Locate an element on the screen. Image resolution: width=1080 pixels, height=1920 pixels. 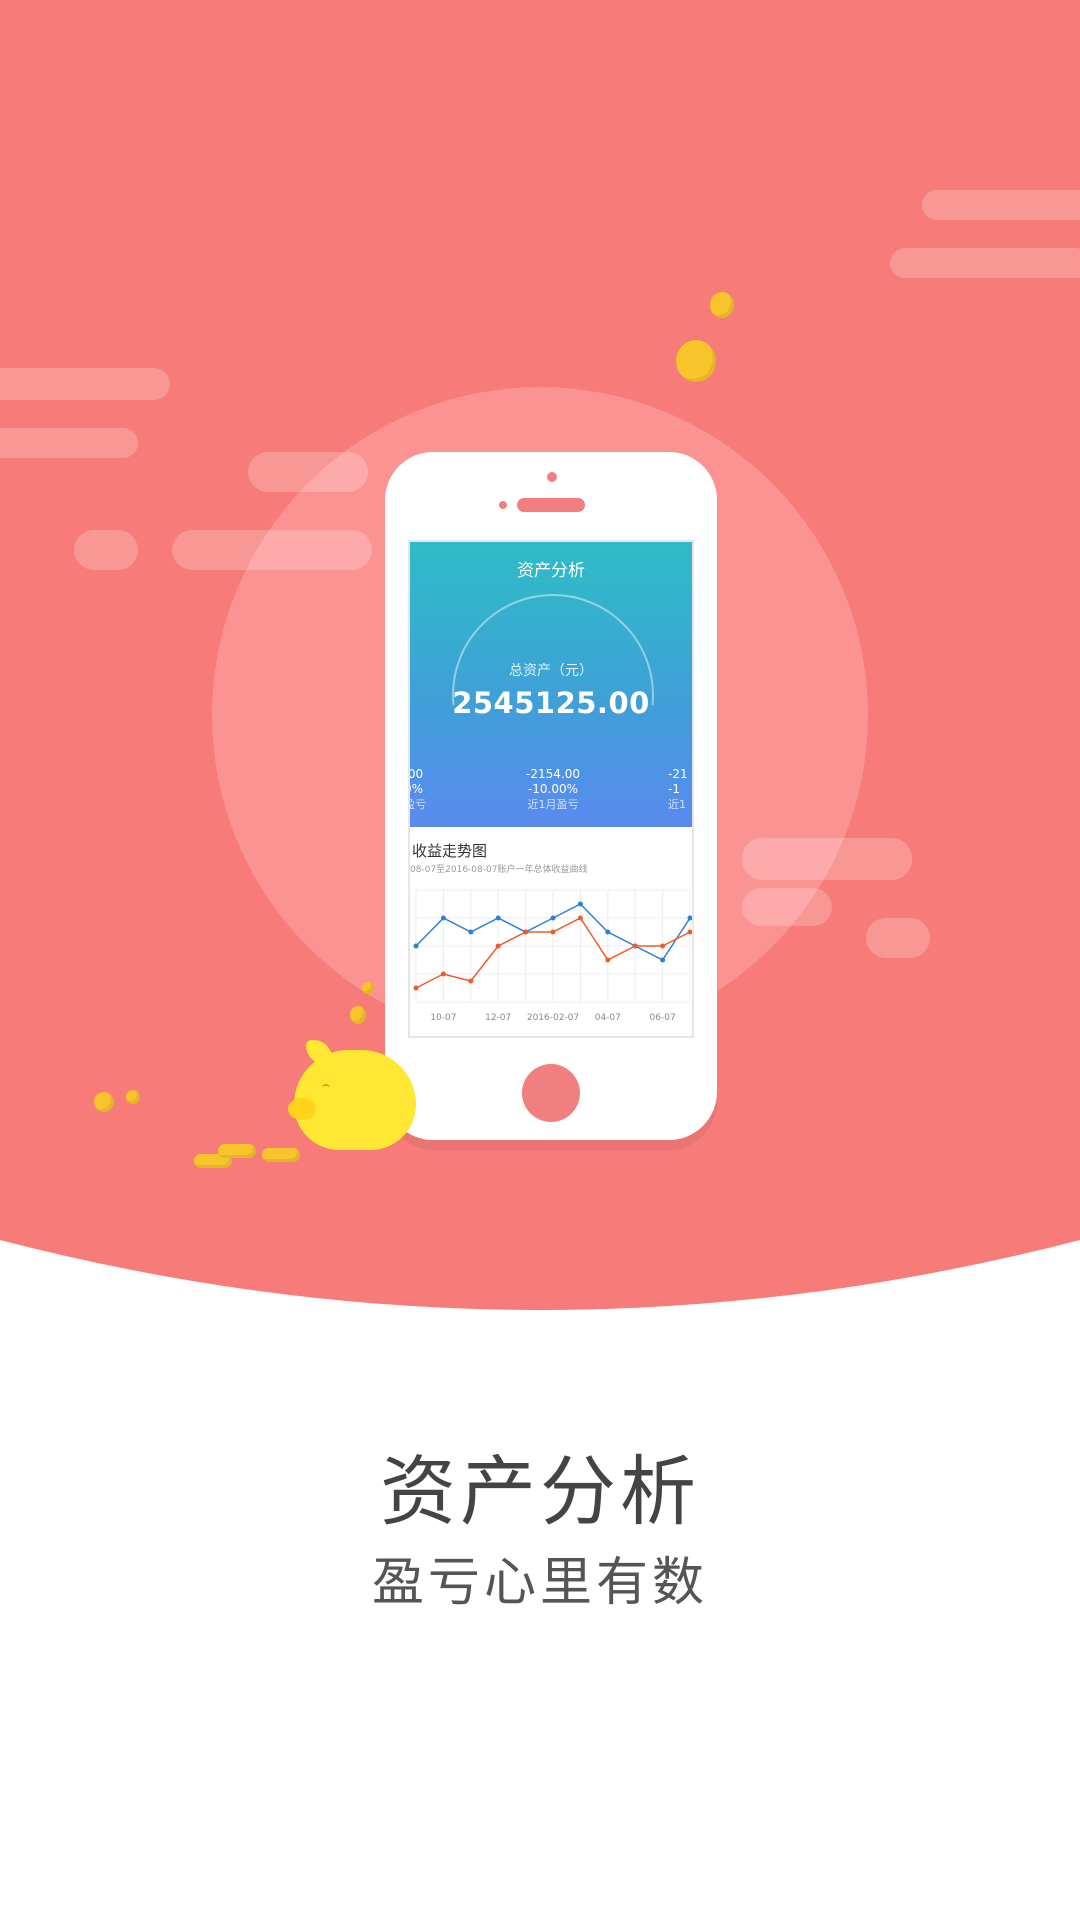
phone-speaker is located at coordinates (551, 505).